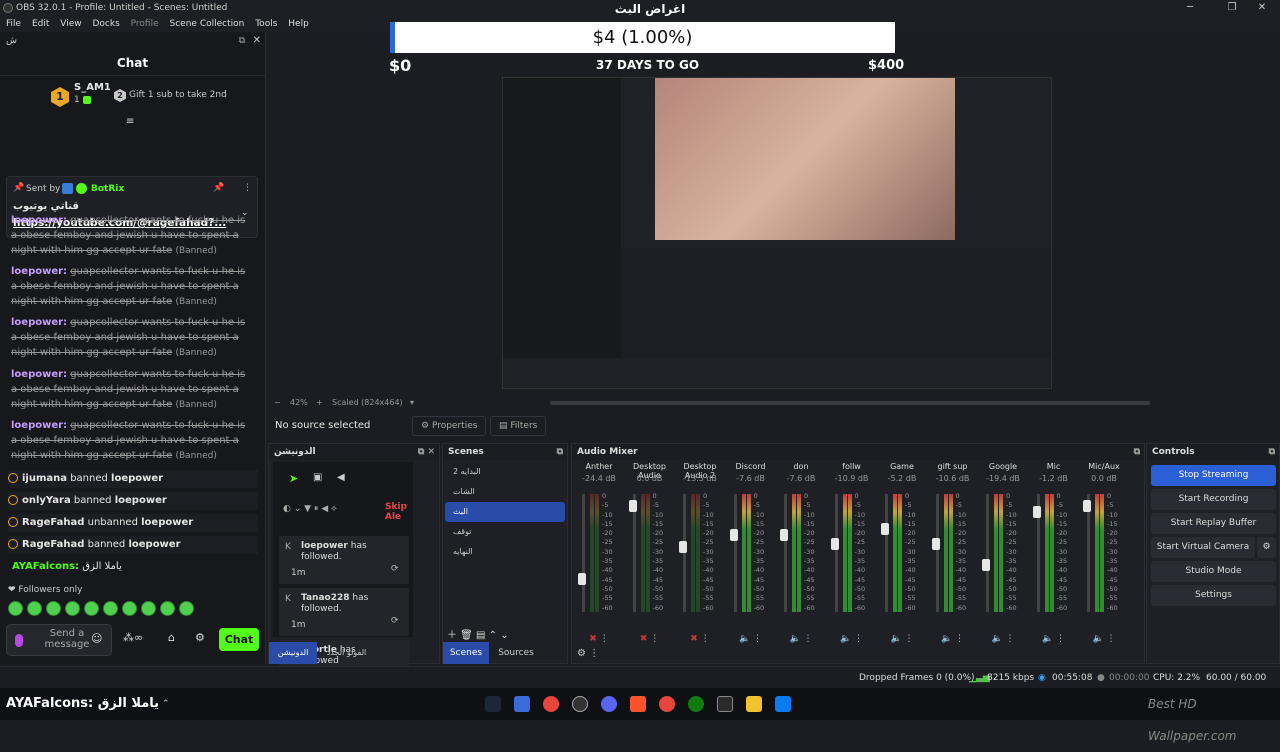 This screenshot has height=752, width=1280. I want to click on menu-scene-collection: Scene Collection, so click(207, 24).